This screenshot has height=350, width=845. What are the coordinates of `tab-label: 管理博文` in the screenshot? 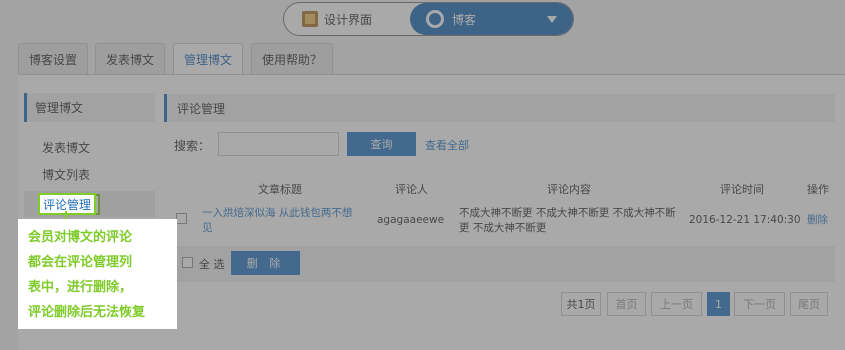 It's located at (207, 60).